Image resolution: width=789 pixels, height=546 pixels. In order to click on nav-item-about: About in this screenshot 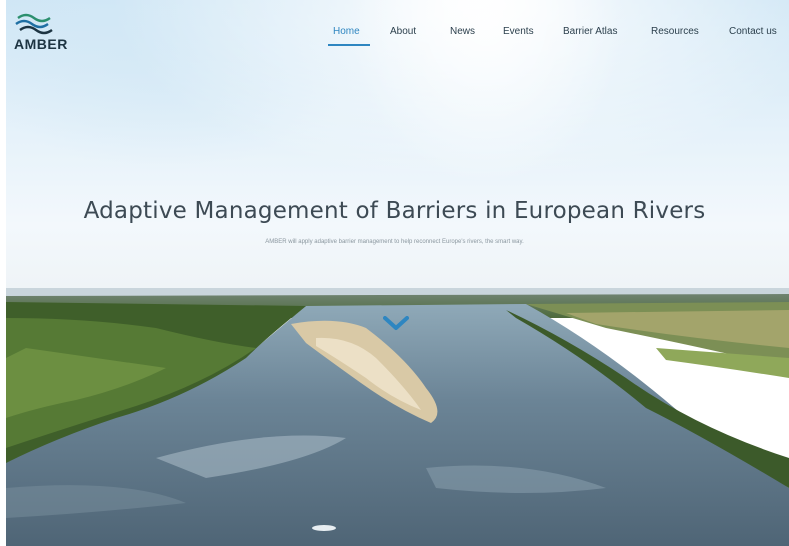, I will do `click(403, 31)`.